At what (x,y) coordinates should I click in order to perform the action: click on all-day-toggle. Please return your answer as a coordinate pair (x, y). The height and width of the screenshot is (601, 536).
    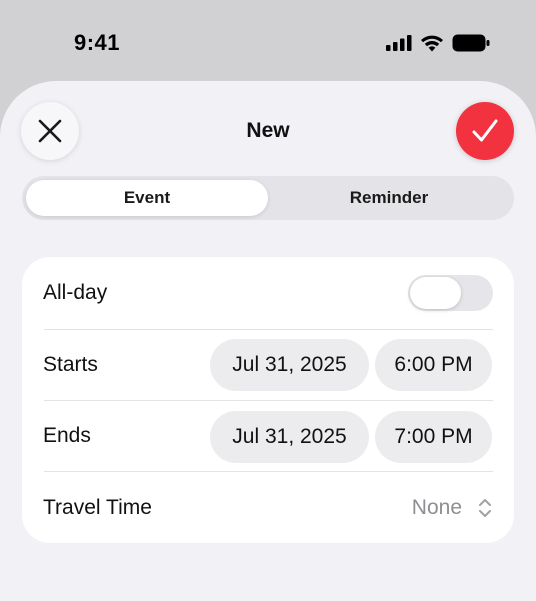
    Looking at the image, I should click on (450, 293).